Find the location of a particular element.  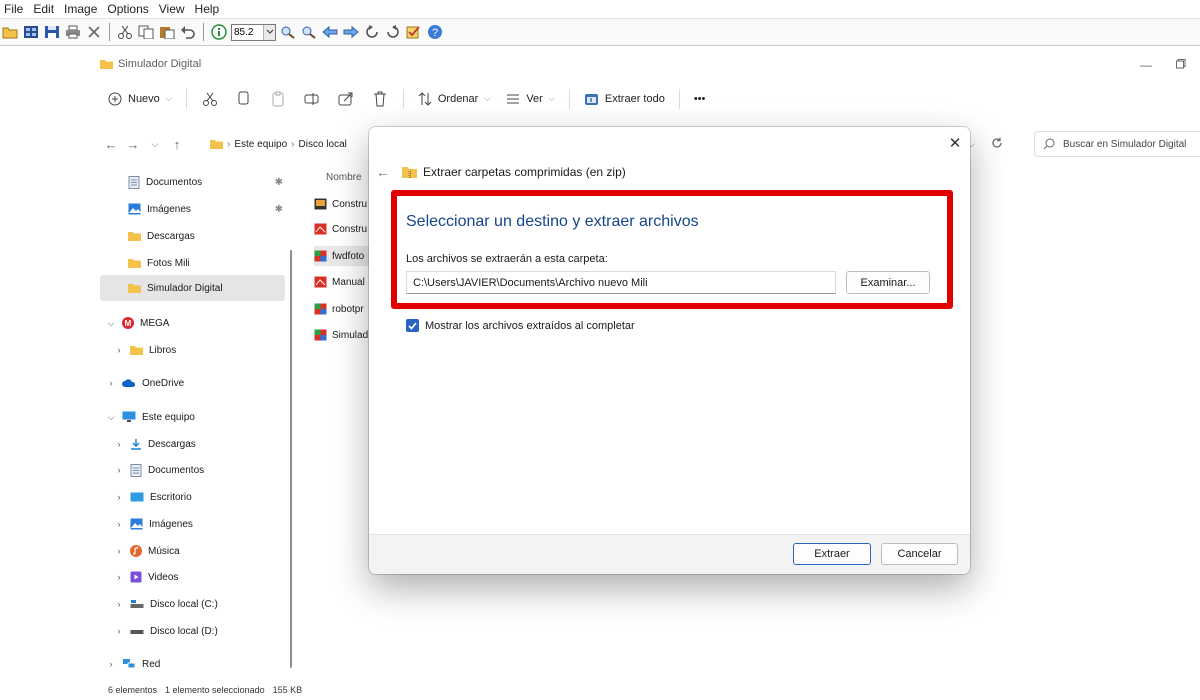

menu-image: Image is located at coordinates (80, 9).